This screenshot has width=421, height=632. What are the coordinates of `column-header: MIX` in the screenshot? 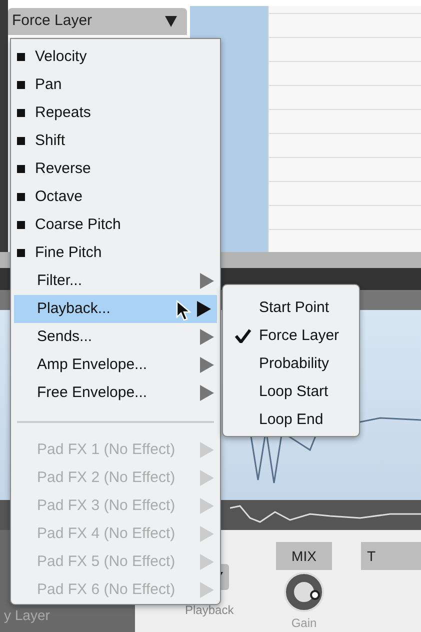 It's located at (304, 556).